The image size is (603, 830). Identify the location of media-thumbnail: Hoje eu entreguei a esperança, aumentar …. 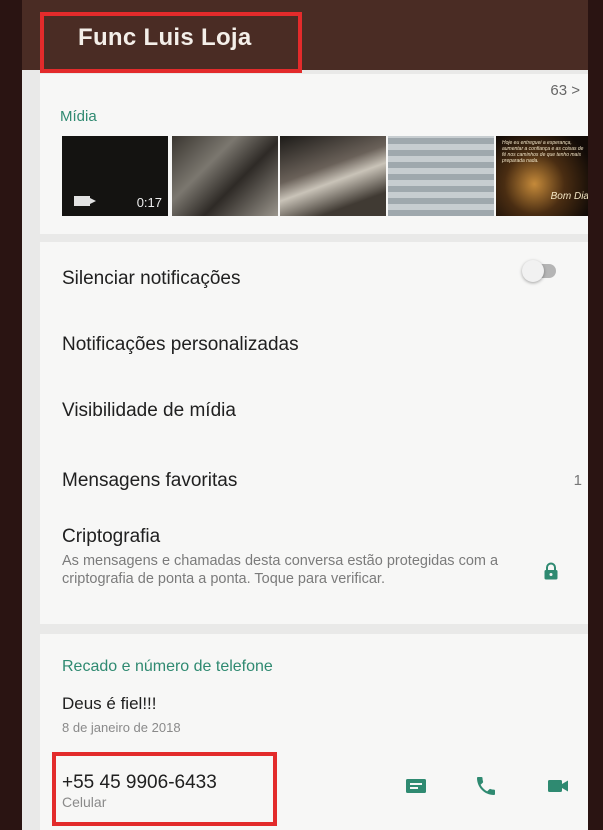
(542, 176).